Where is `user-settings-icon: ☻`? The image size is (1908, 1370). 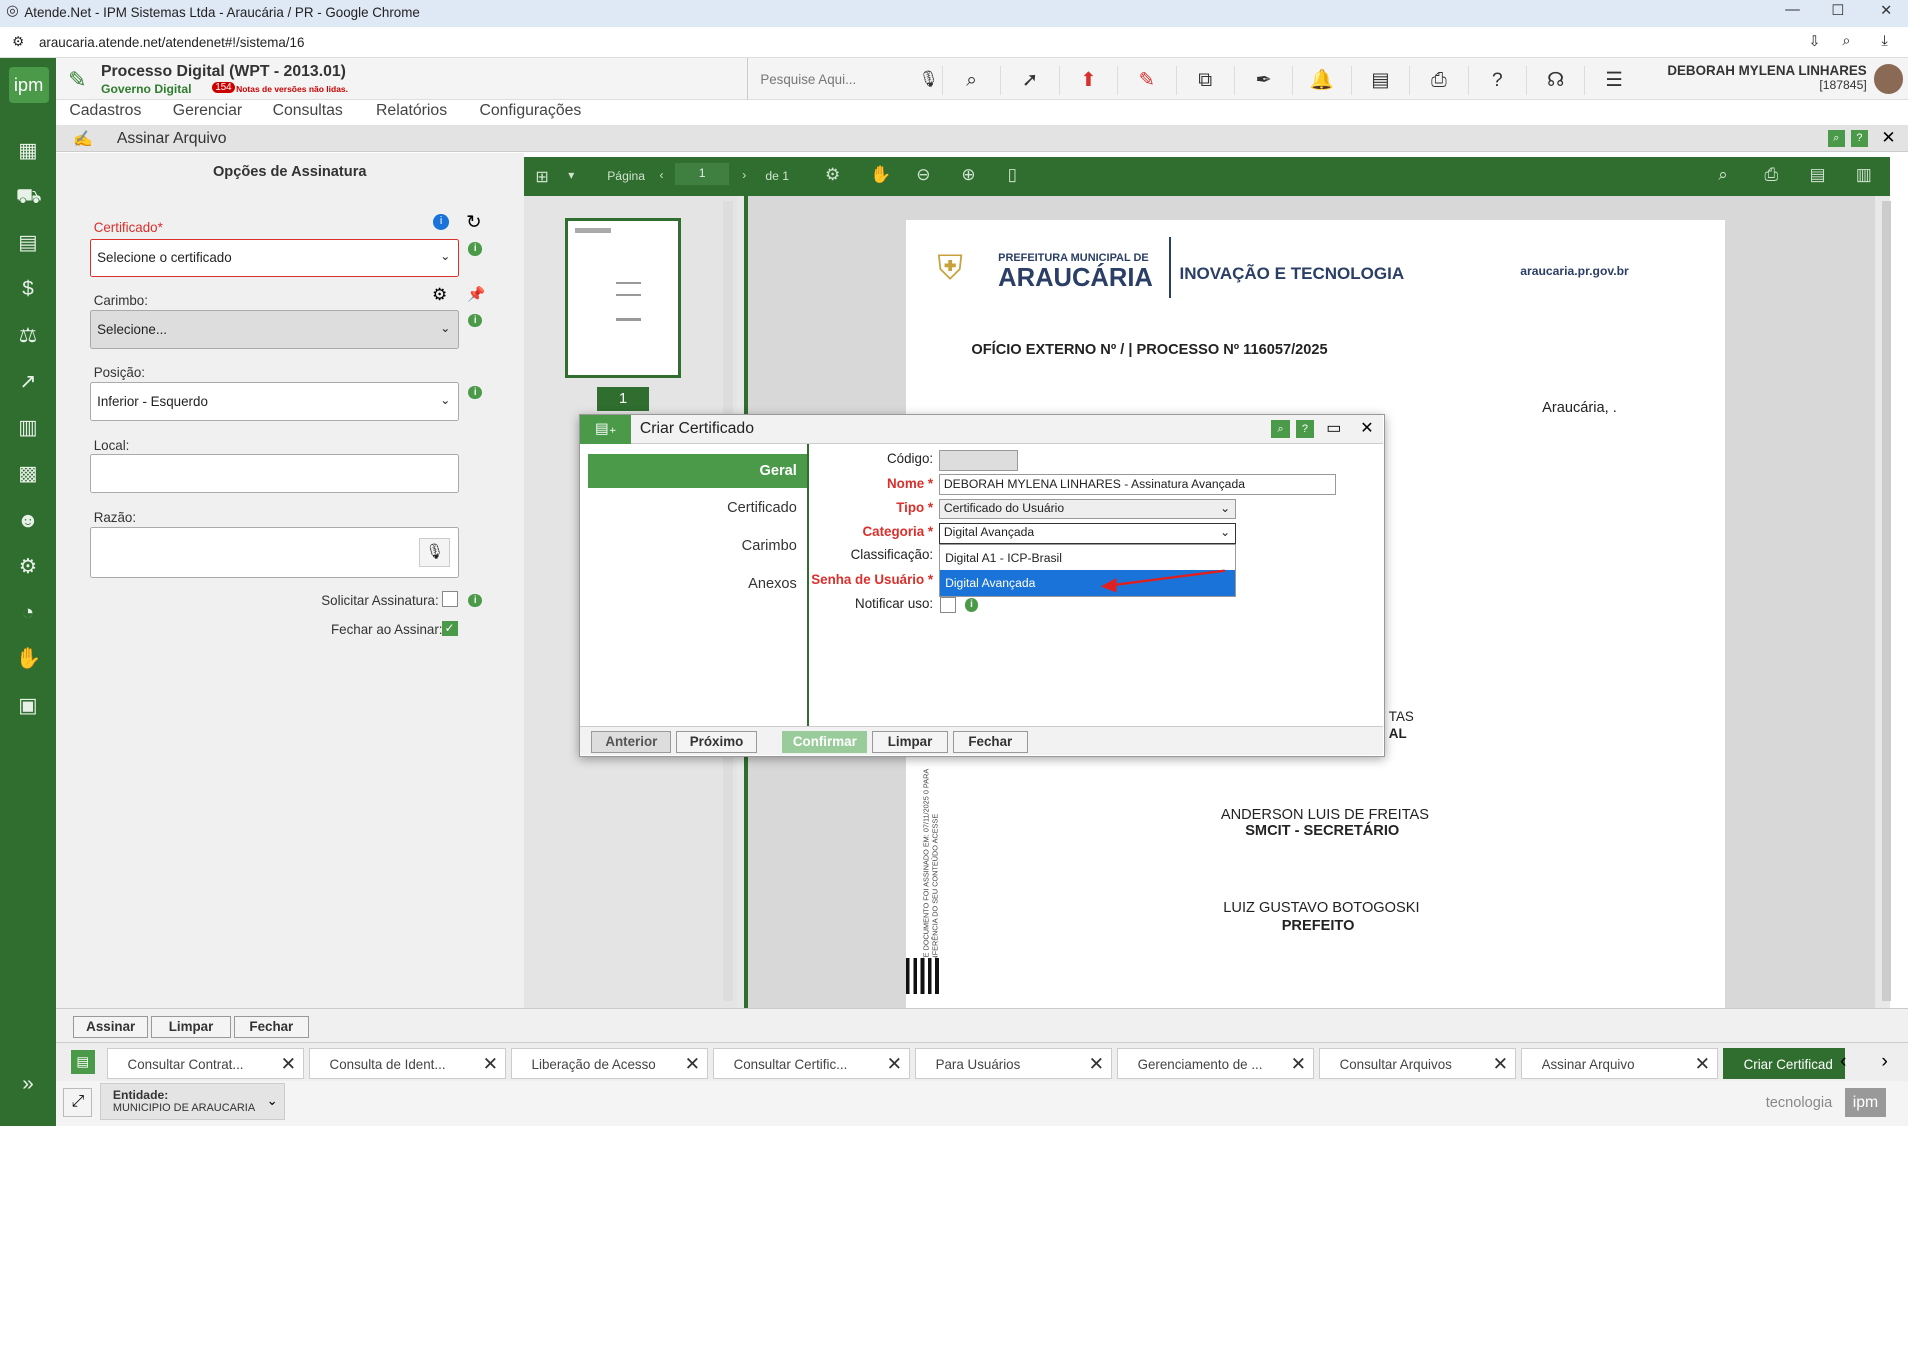
user-settings-icon: ☻ is located at coordinates (28, 521).